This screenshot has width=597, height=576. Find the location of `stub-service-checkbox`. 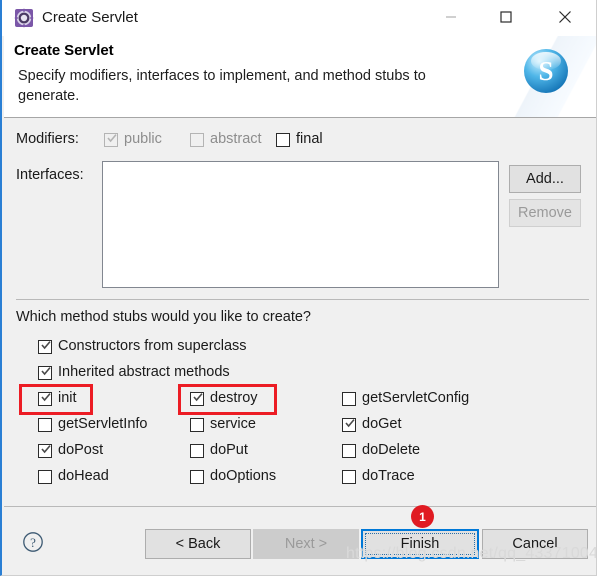

stub-service-checkbox is located at coordinates (197, 425).